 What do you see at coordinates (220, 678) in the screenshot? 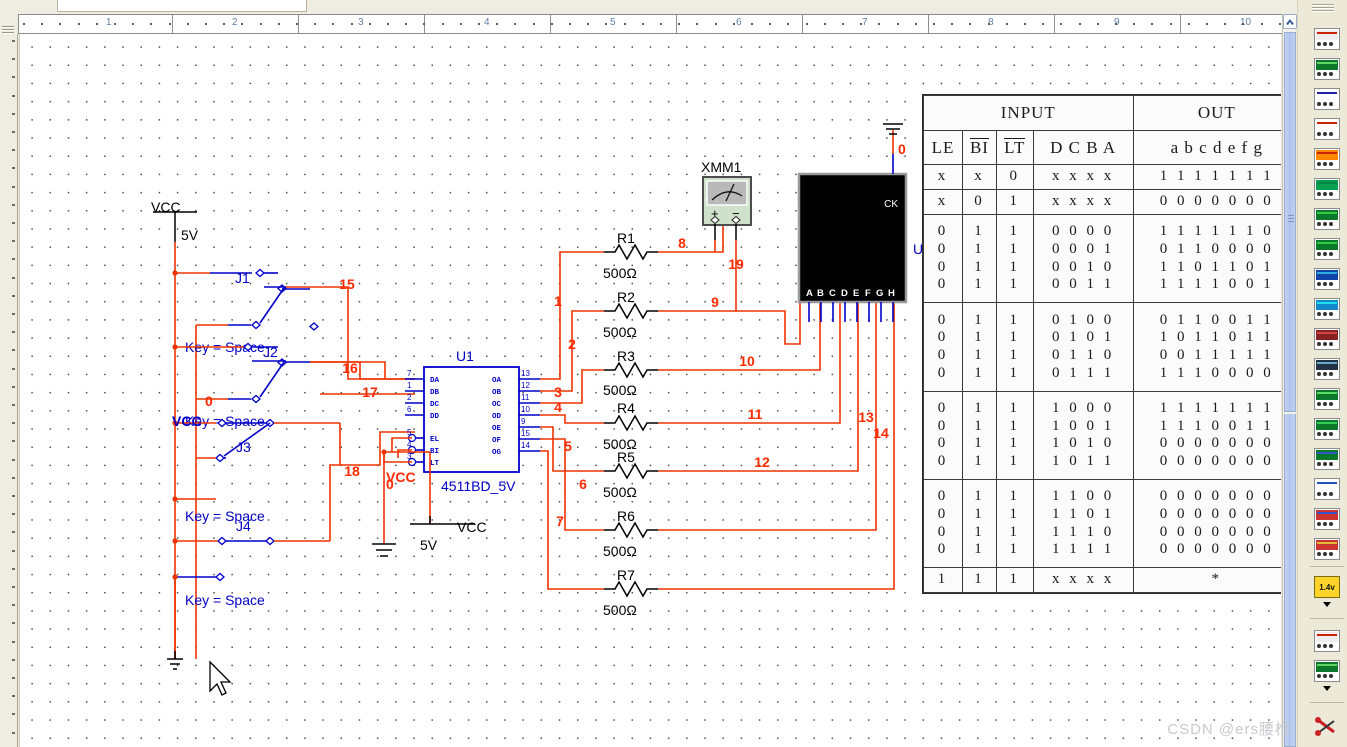
I see `mouse-cursor` at bounding box center [220, 678].